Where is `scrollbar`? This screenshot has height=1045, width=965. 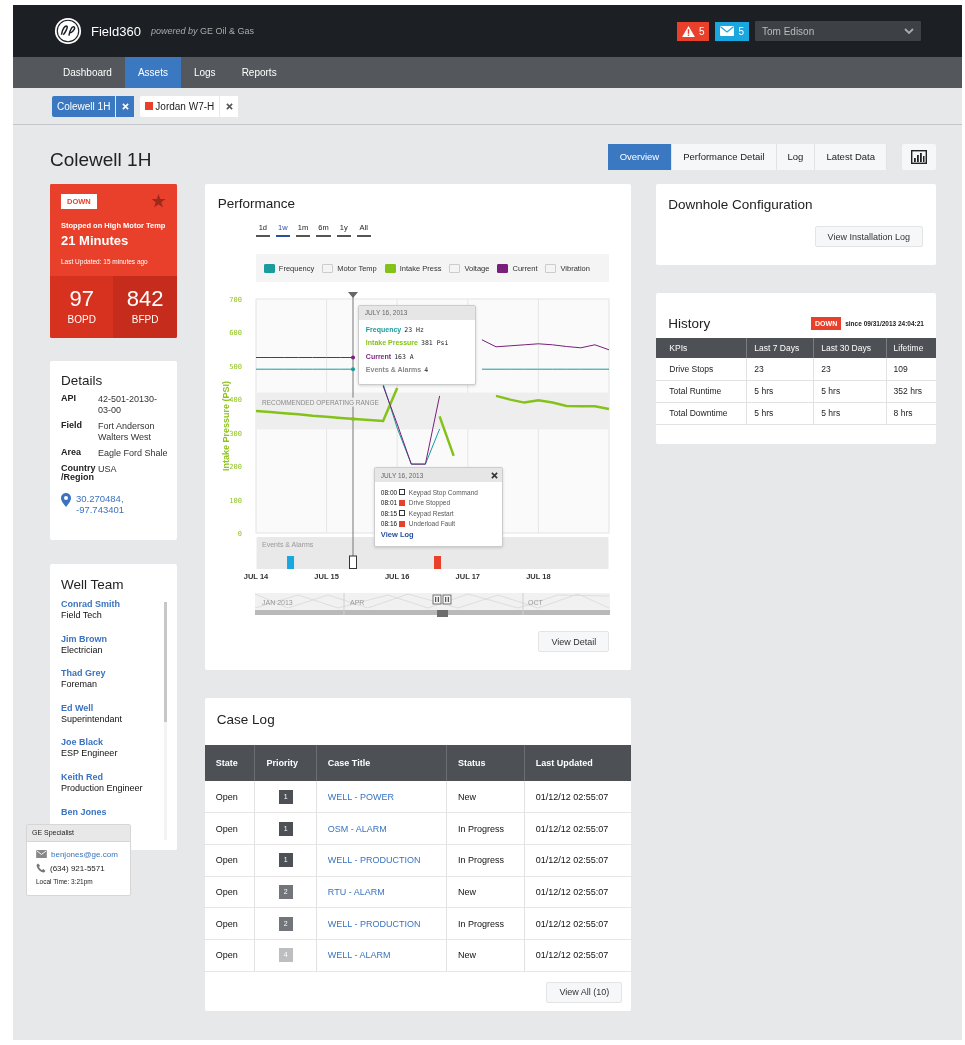
scrollbar is located at coordinates (165, 721).